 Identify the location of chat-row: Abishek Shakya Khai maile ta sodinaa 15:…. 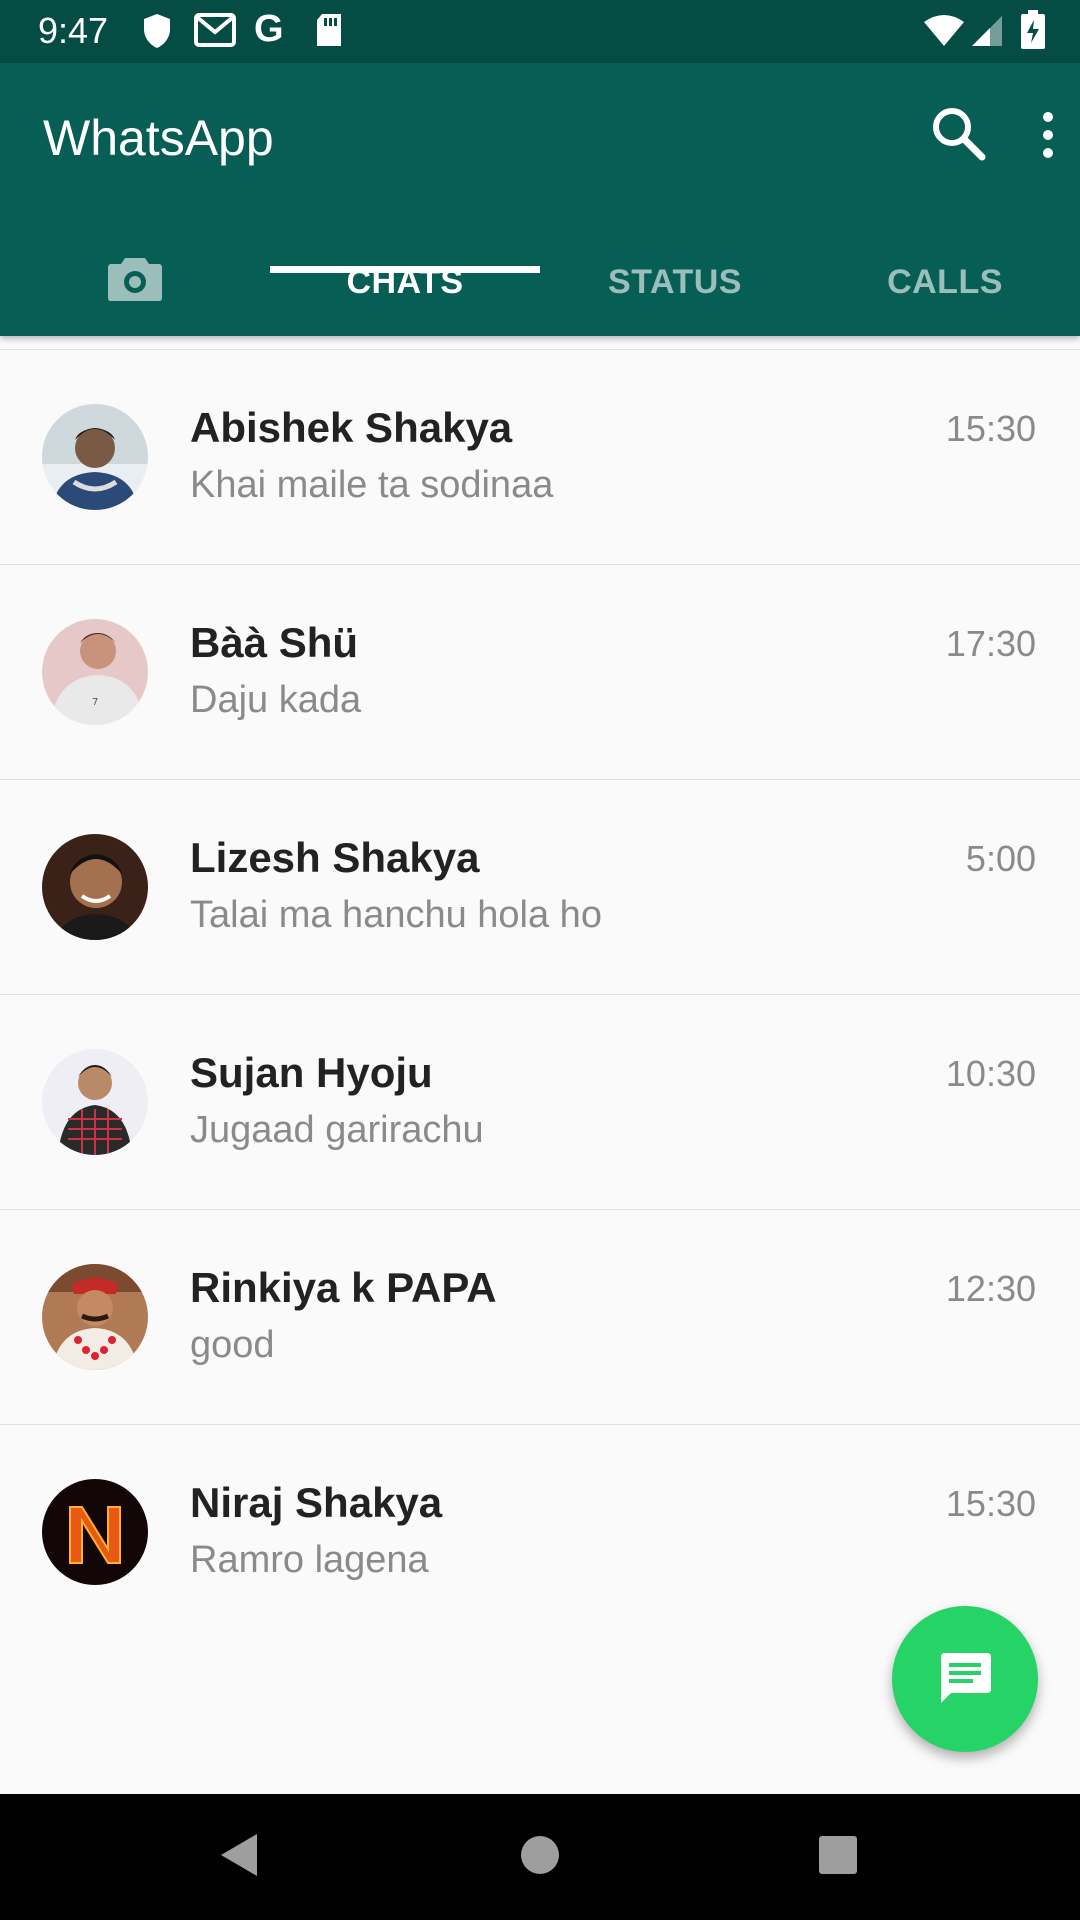
(540, 457).